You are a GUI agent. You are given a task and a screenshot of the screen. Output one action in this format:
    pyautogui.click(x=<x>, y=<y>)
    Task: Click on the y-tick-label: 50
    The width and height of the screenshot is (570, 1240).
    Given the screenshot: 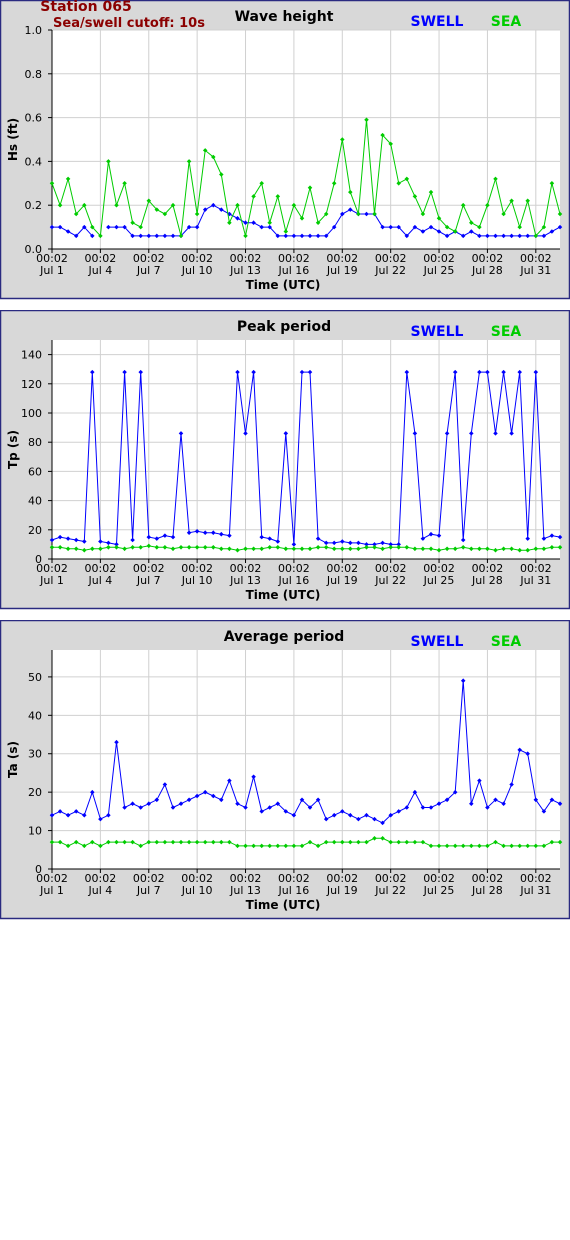 What is the action you would take?
    pyautogui.click(x=35, y=677)
    